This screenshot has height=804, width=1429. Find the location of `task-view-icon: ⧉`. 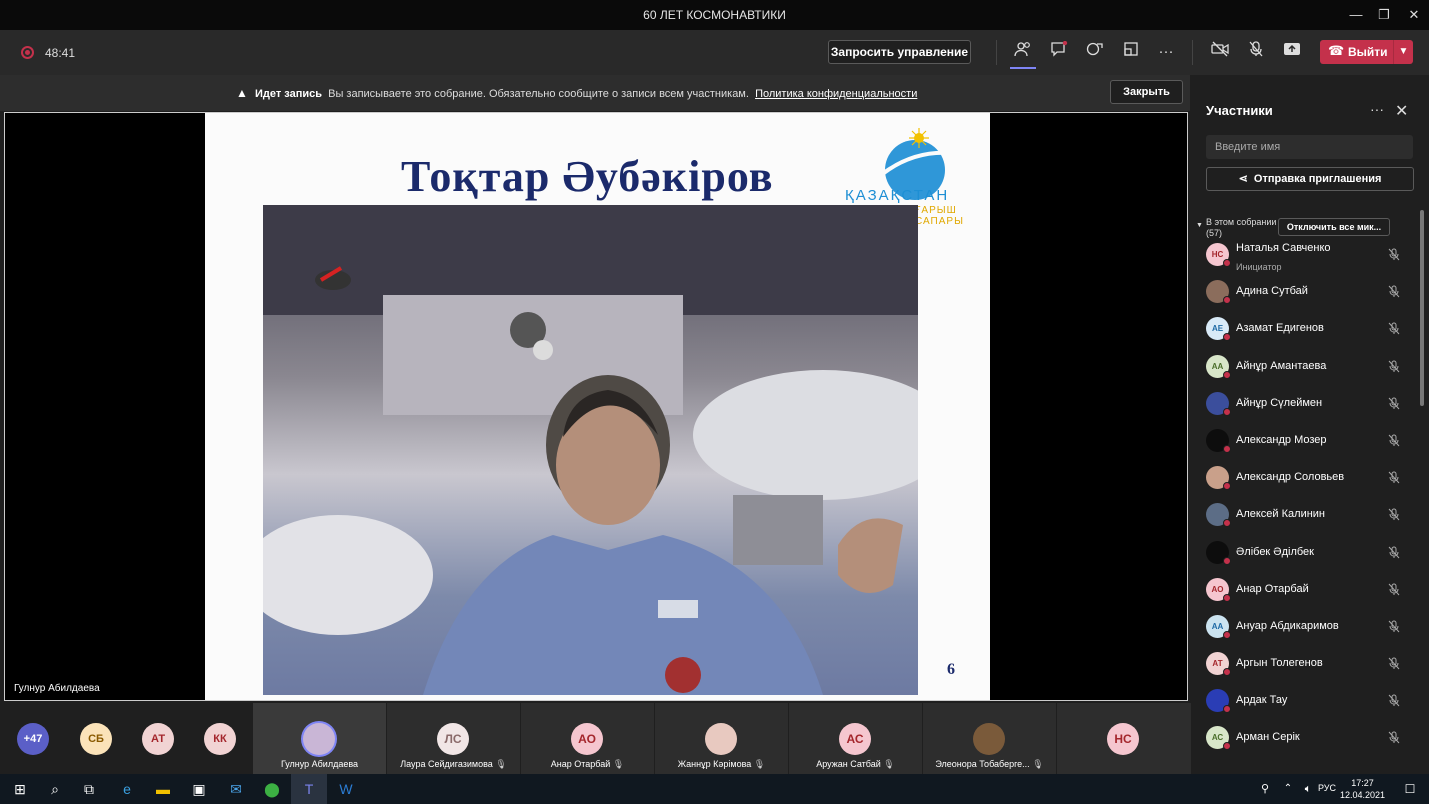

task-view-icon: ⧉ is located at coordinates (89, 789).